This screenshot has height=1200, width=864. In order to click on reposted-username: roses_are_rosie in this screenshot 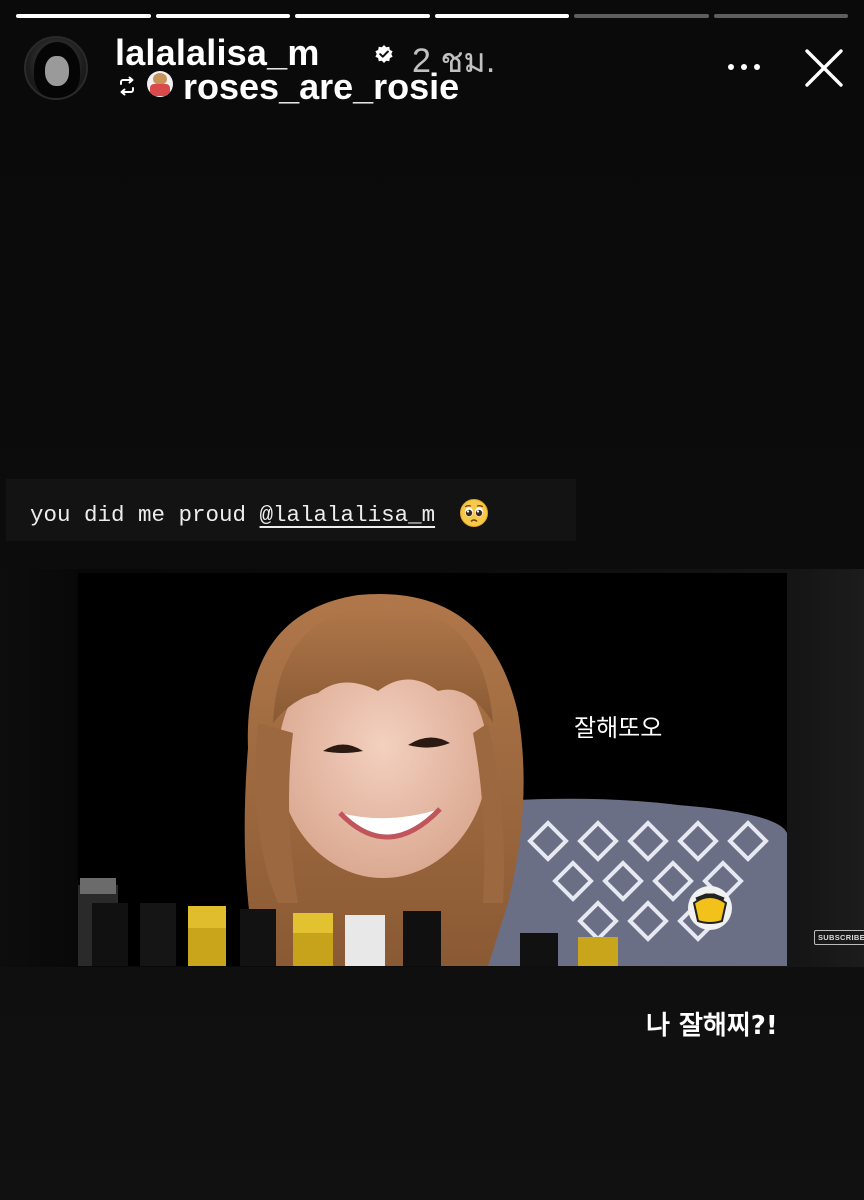, I will do `click(321, 87)`.